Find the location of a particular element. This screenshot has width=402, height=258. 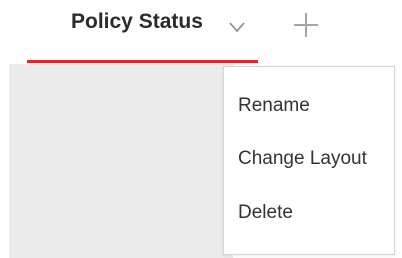

plus-icon is located at coordinates (306, 25).